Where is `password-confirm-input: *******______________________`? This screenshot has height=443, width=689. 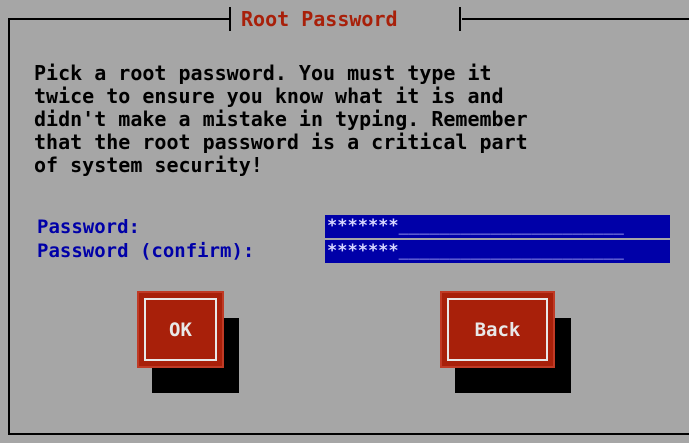 password-confirm-input: *******______________________ is located at coordinates (497, 251).